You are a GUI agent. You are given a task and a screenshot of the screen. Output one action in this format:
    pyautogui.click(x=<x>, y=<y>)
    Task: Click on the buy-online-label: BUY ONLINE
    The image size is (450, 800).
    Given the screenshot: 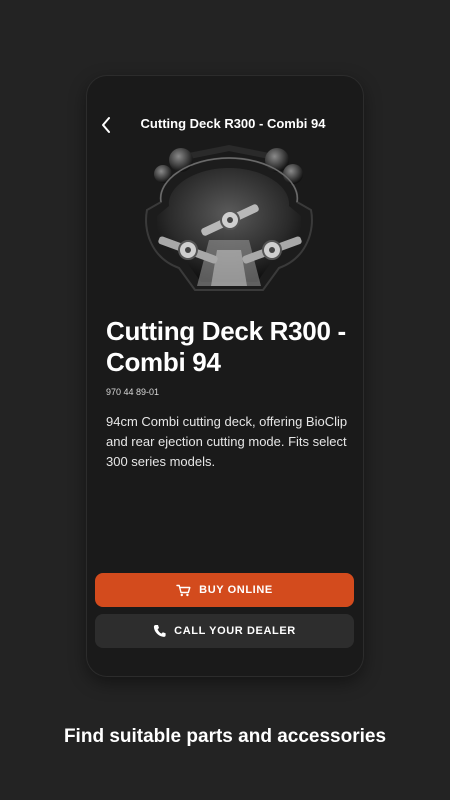 What is the action you would take?
    pyautogui.click(x=236, y=590)
    